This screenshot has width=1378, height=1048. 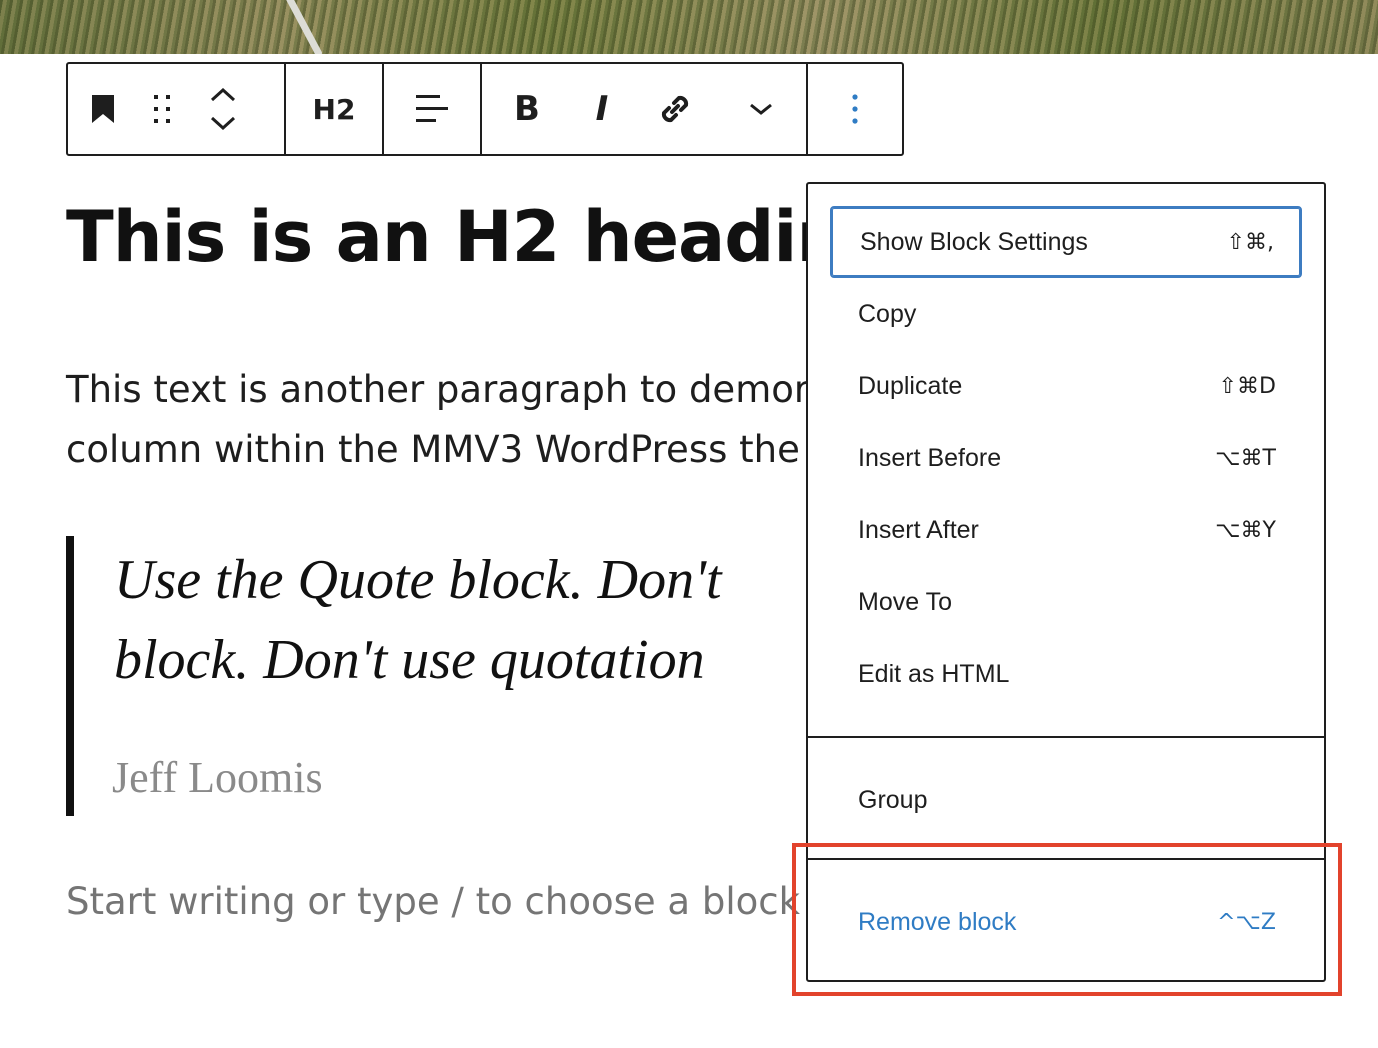 I want to click on quote-line: Use the Quote block. Don't, so click(x=418, y=580).